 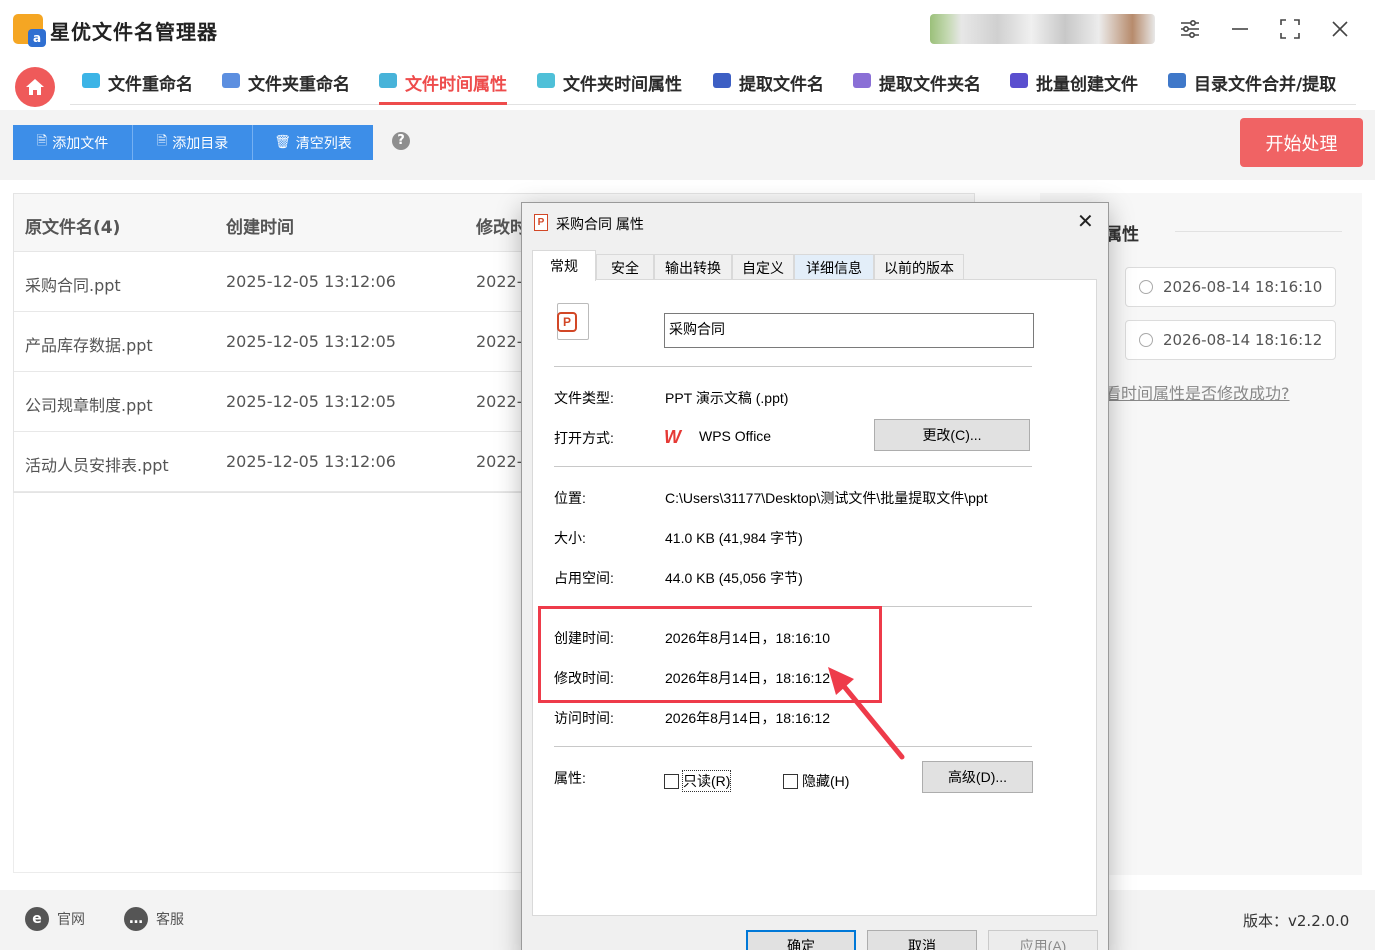 What do you see at coordinates (570, 498) in the screenshot?
I see `location-label: 位置:` at bounding box center [570, 498].